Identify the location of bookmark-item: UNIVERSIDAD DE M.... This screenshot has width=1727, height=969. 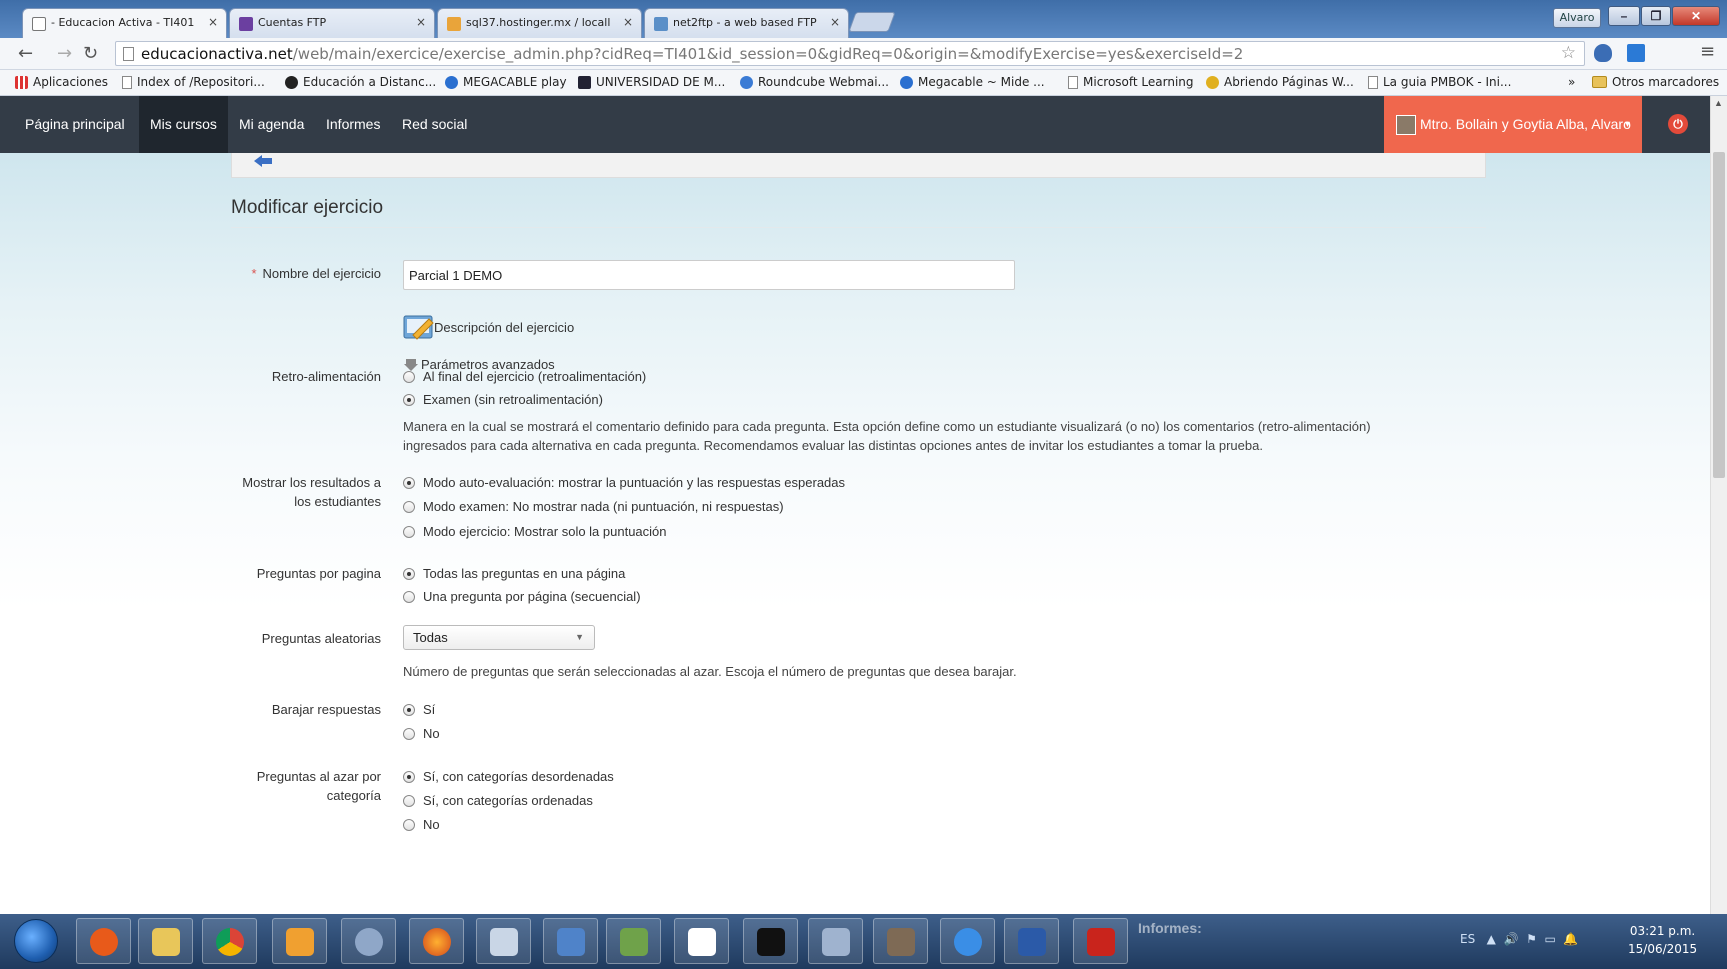
(651, 82).